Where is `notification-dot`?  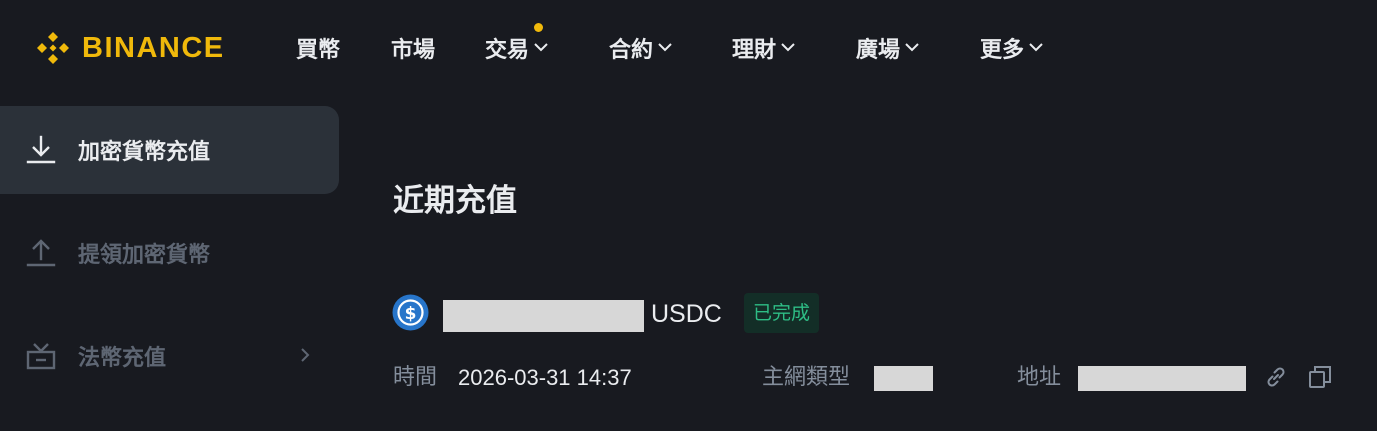
notification-dot is located at coordinates (538, 27).